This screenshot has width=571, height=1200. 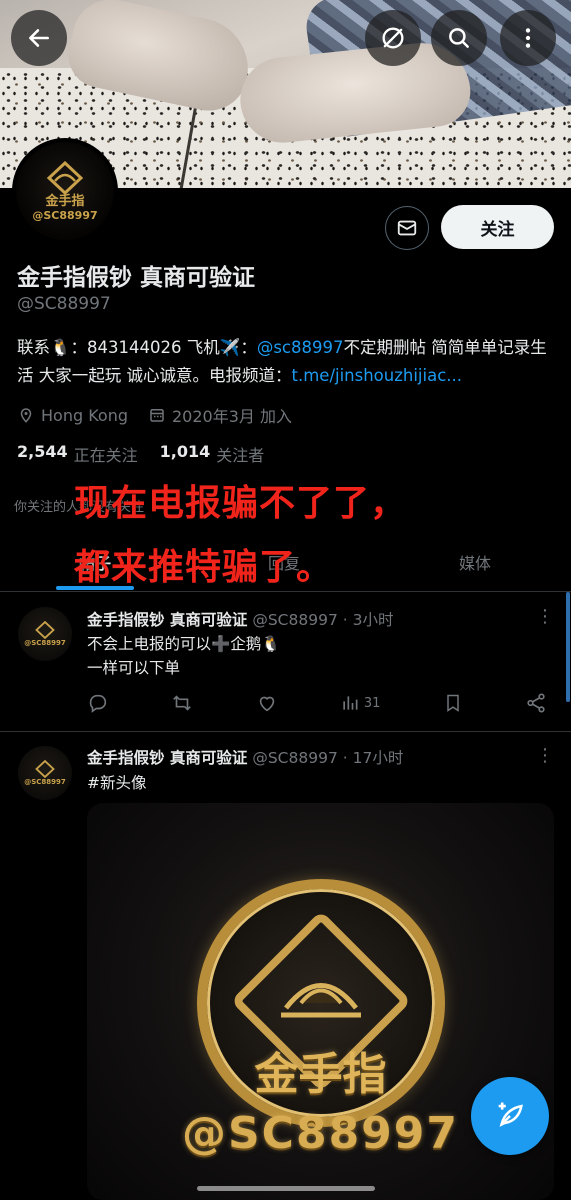 I want to click on calendar-icon, so click(x=157, y=415).